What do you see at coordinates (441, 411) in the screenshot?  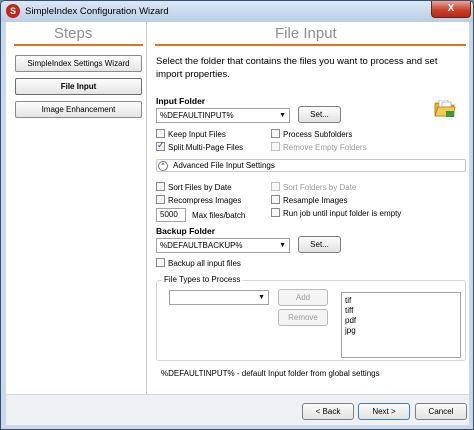 I see `cancel-button: Cancel` at bounding box center [441, 411].